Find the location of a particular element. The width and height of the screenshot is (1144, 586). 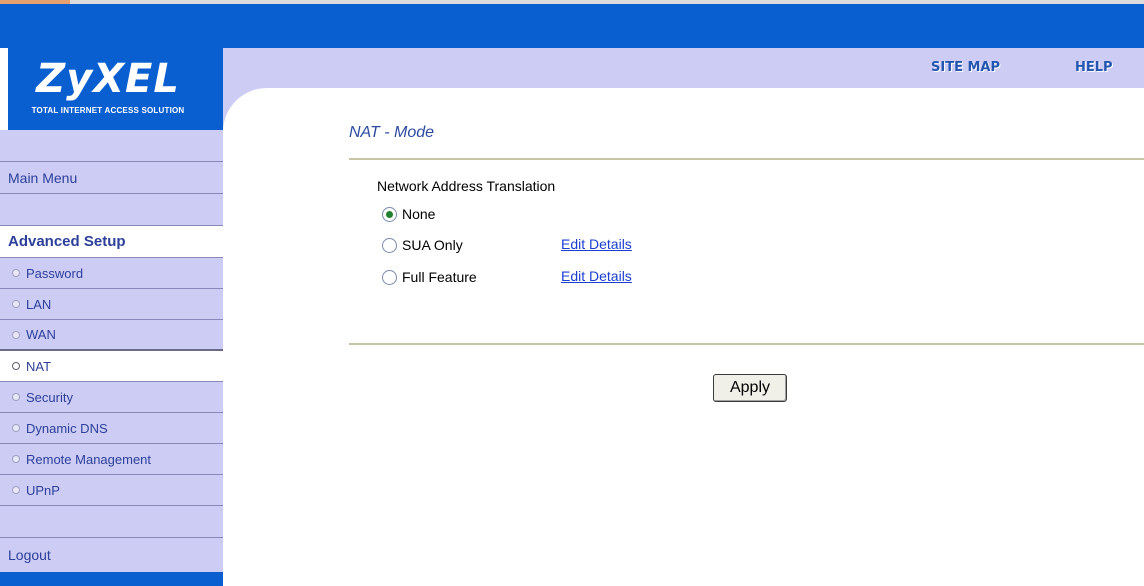

sidebar-heading-advanced-setup: Advanced Setup is located at coordinates (111, 242).